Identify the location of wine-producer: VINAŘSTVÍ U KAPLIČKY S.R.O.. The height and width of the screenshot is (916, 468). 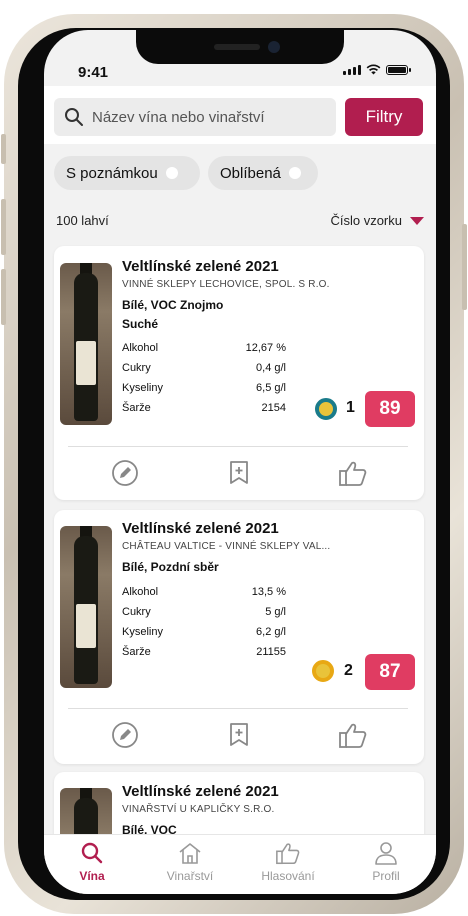
(198, 809).